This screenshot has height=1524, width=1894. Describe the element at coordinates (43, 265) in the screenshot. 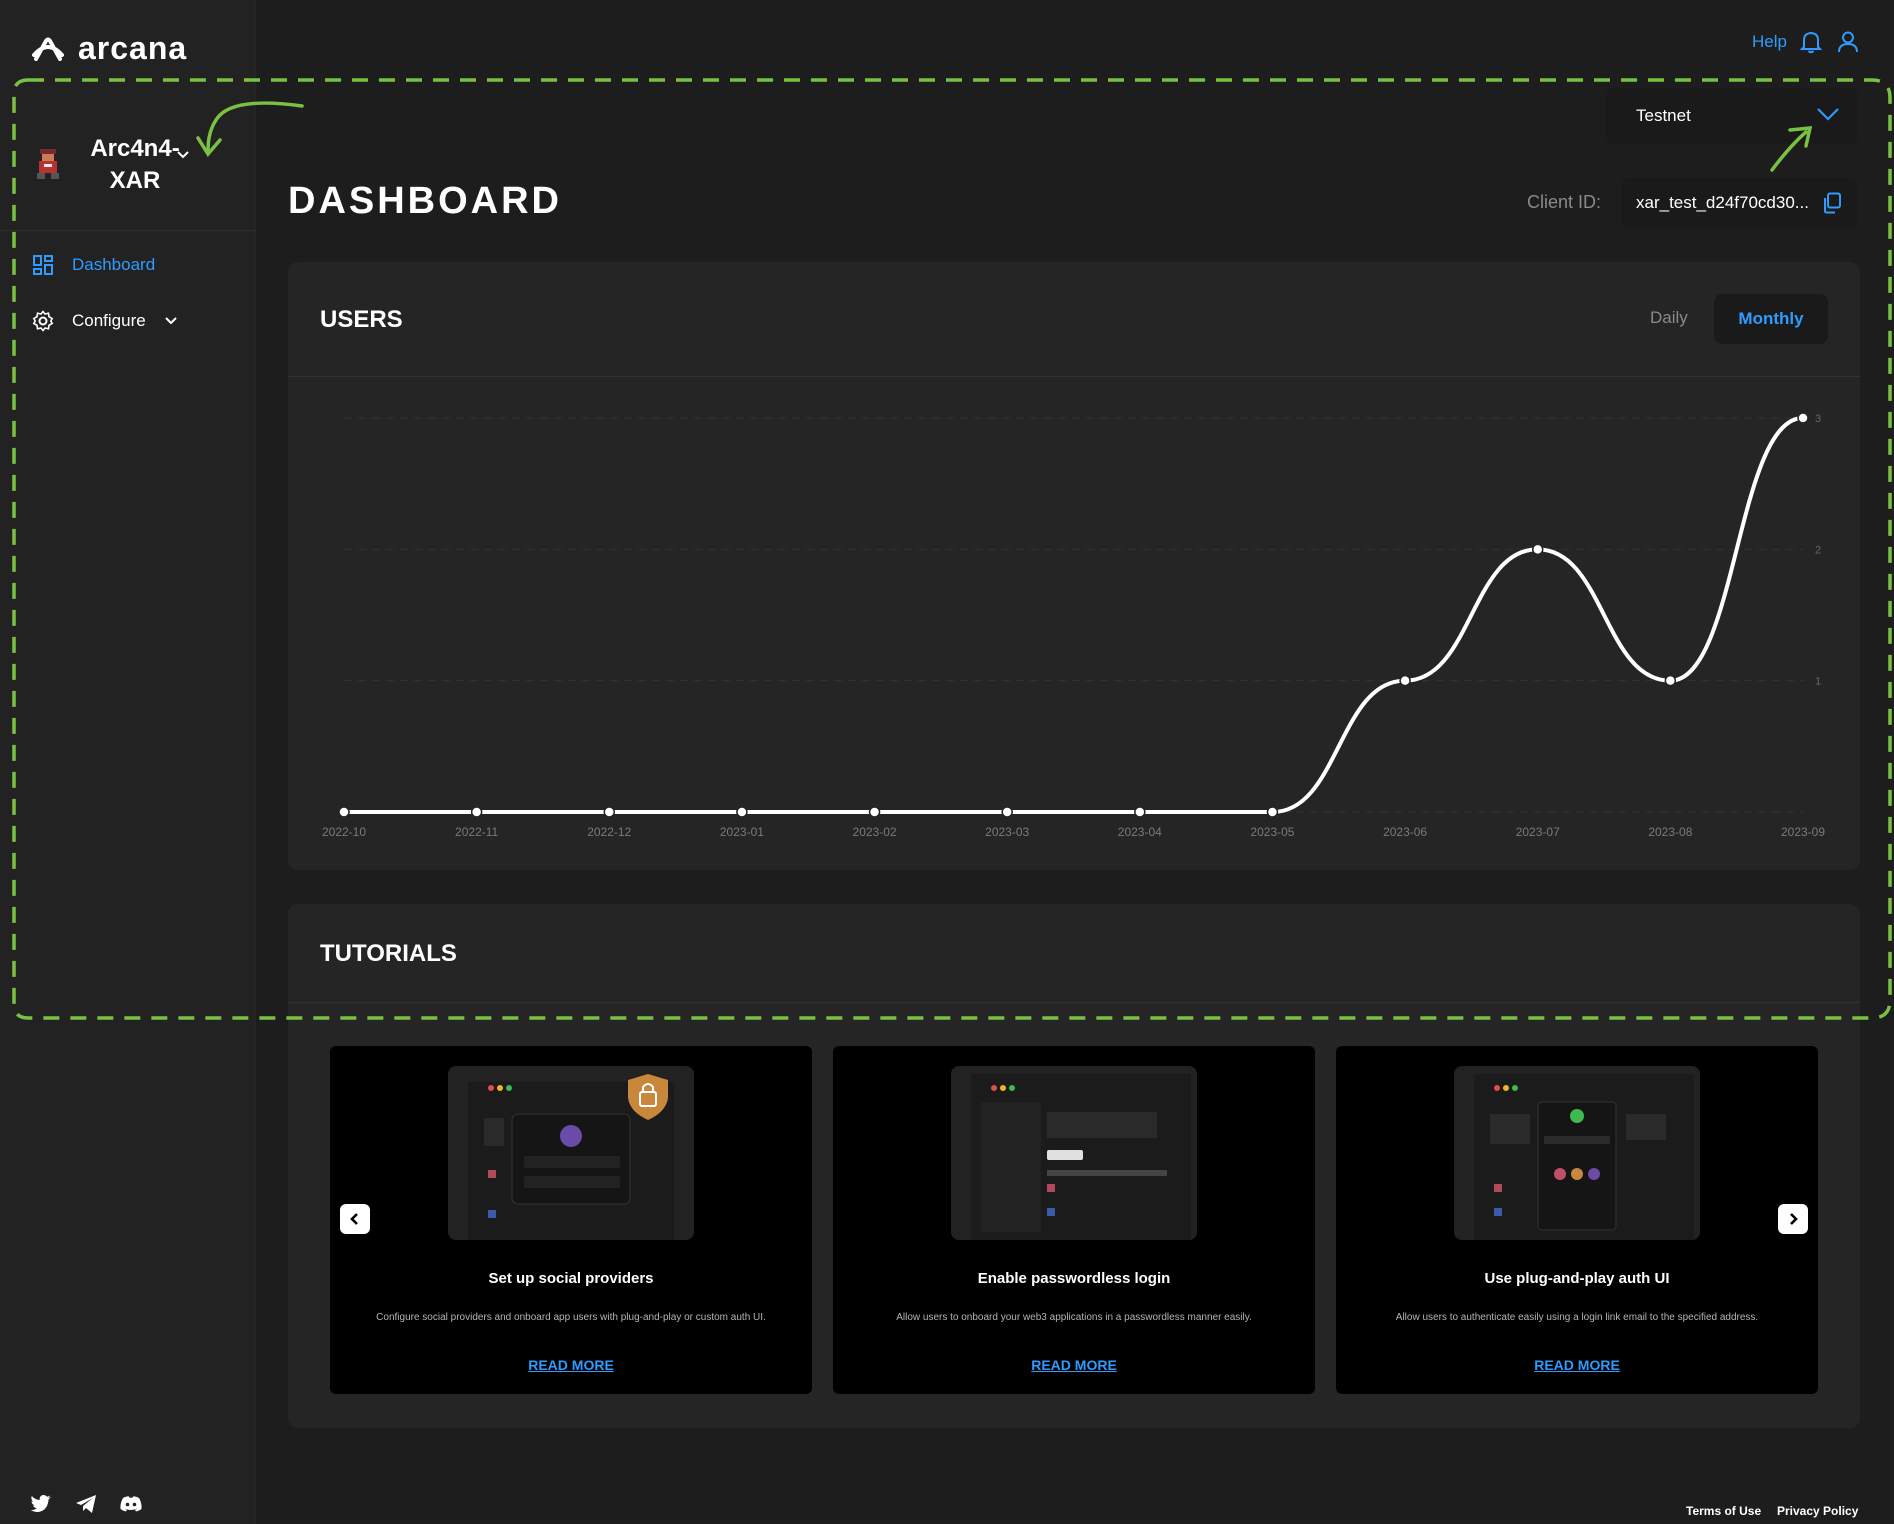

I see `dashboard-icon` at that location.